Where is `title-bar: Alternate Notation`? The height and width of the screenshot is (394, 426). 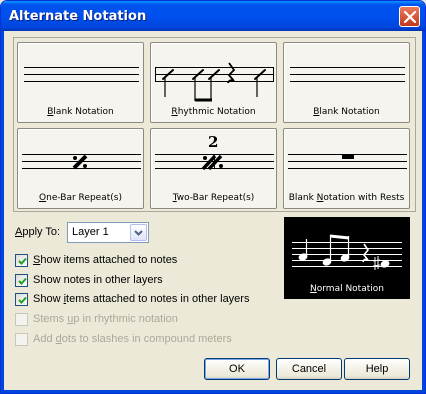
title-bar: Alternate Notation is located at coordinates (213, 16).